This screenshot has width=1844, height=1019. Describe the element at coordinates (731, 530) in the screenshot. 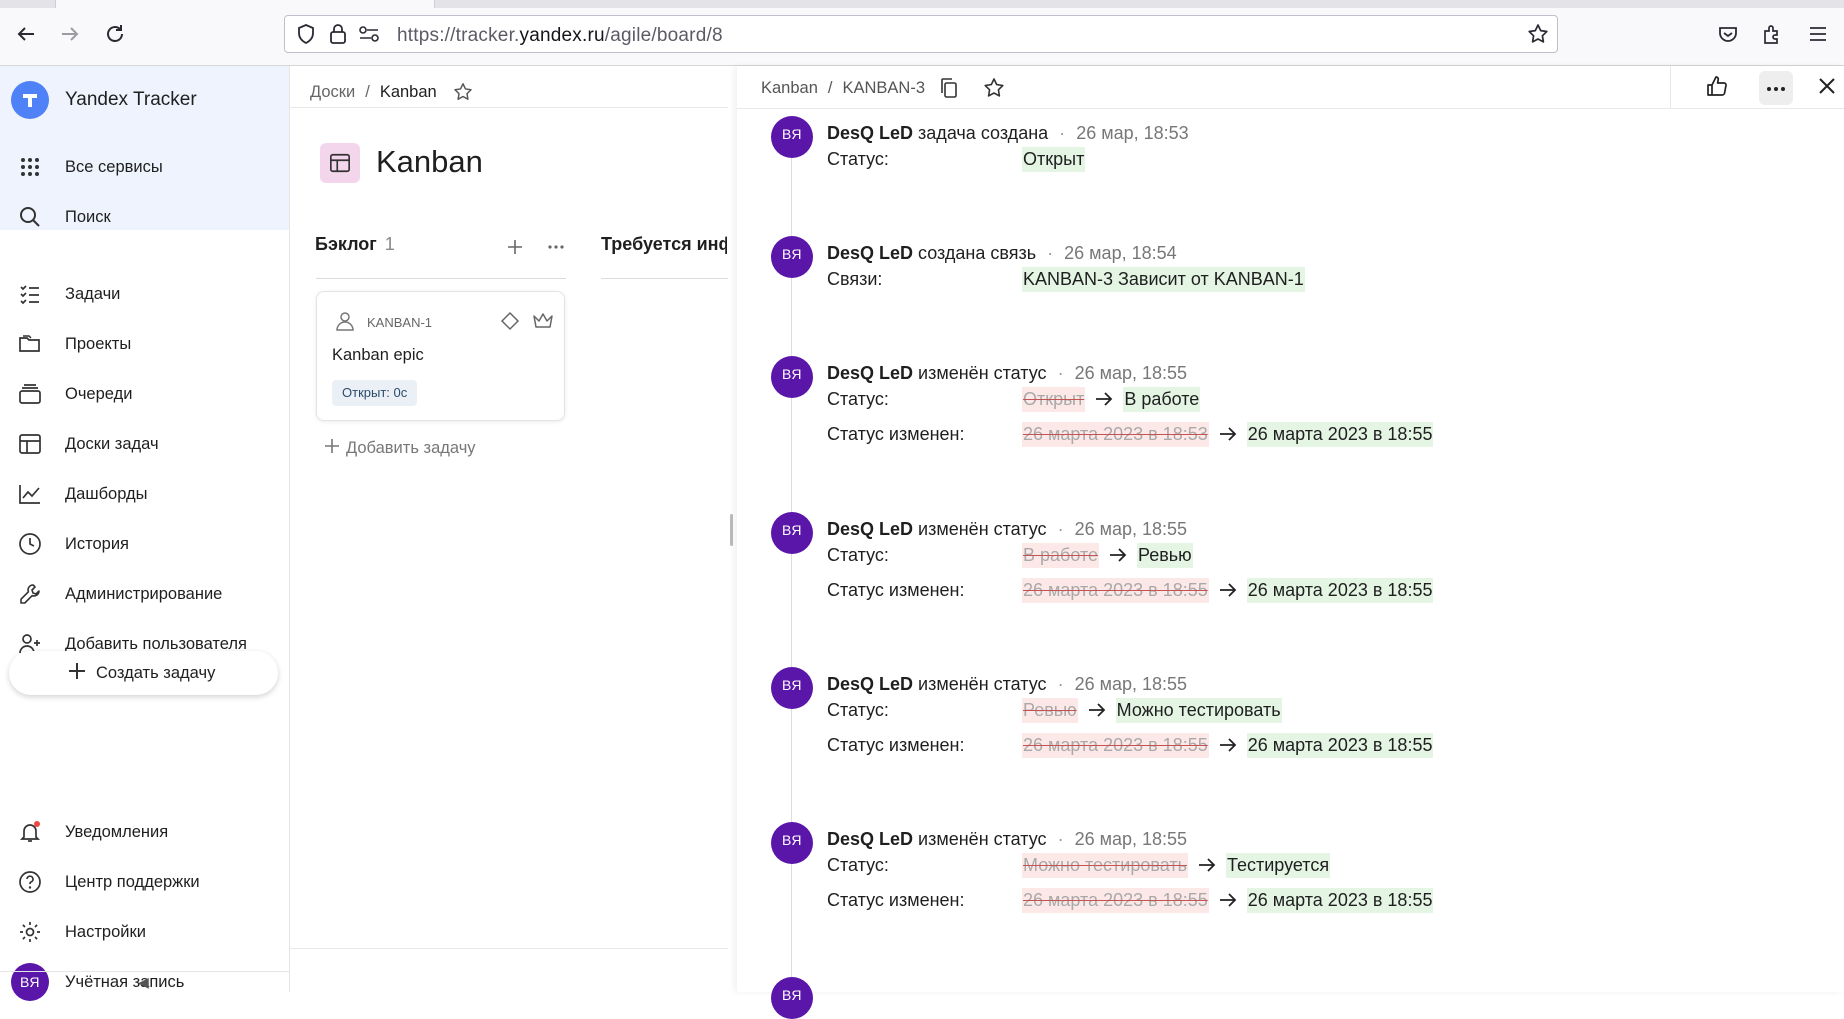

I see `resize-handle` at that location.